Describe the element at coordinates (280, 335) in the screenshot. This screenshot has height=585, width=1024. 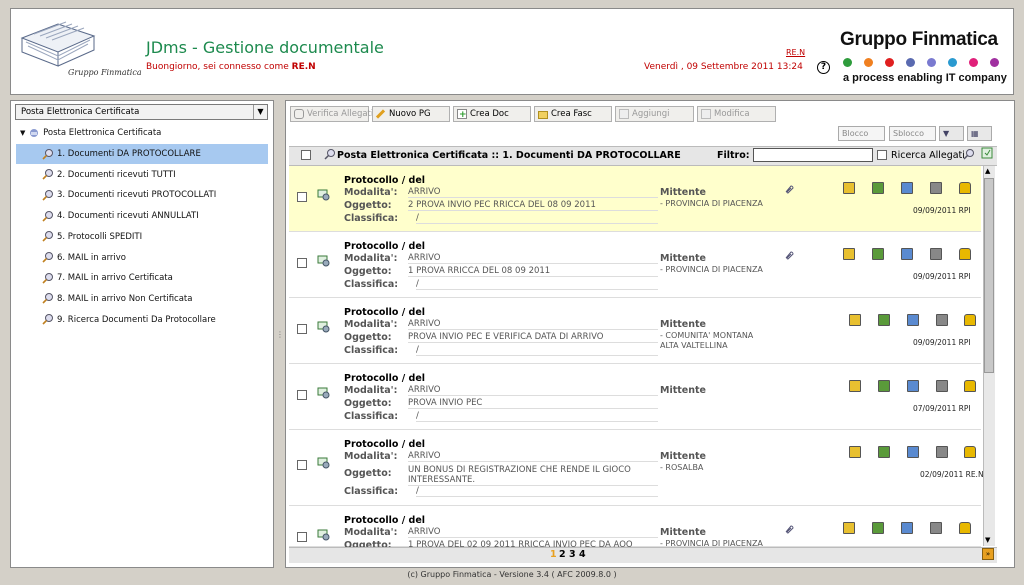
I see `splitter-handle: ⋮` at that location.